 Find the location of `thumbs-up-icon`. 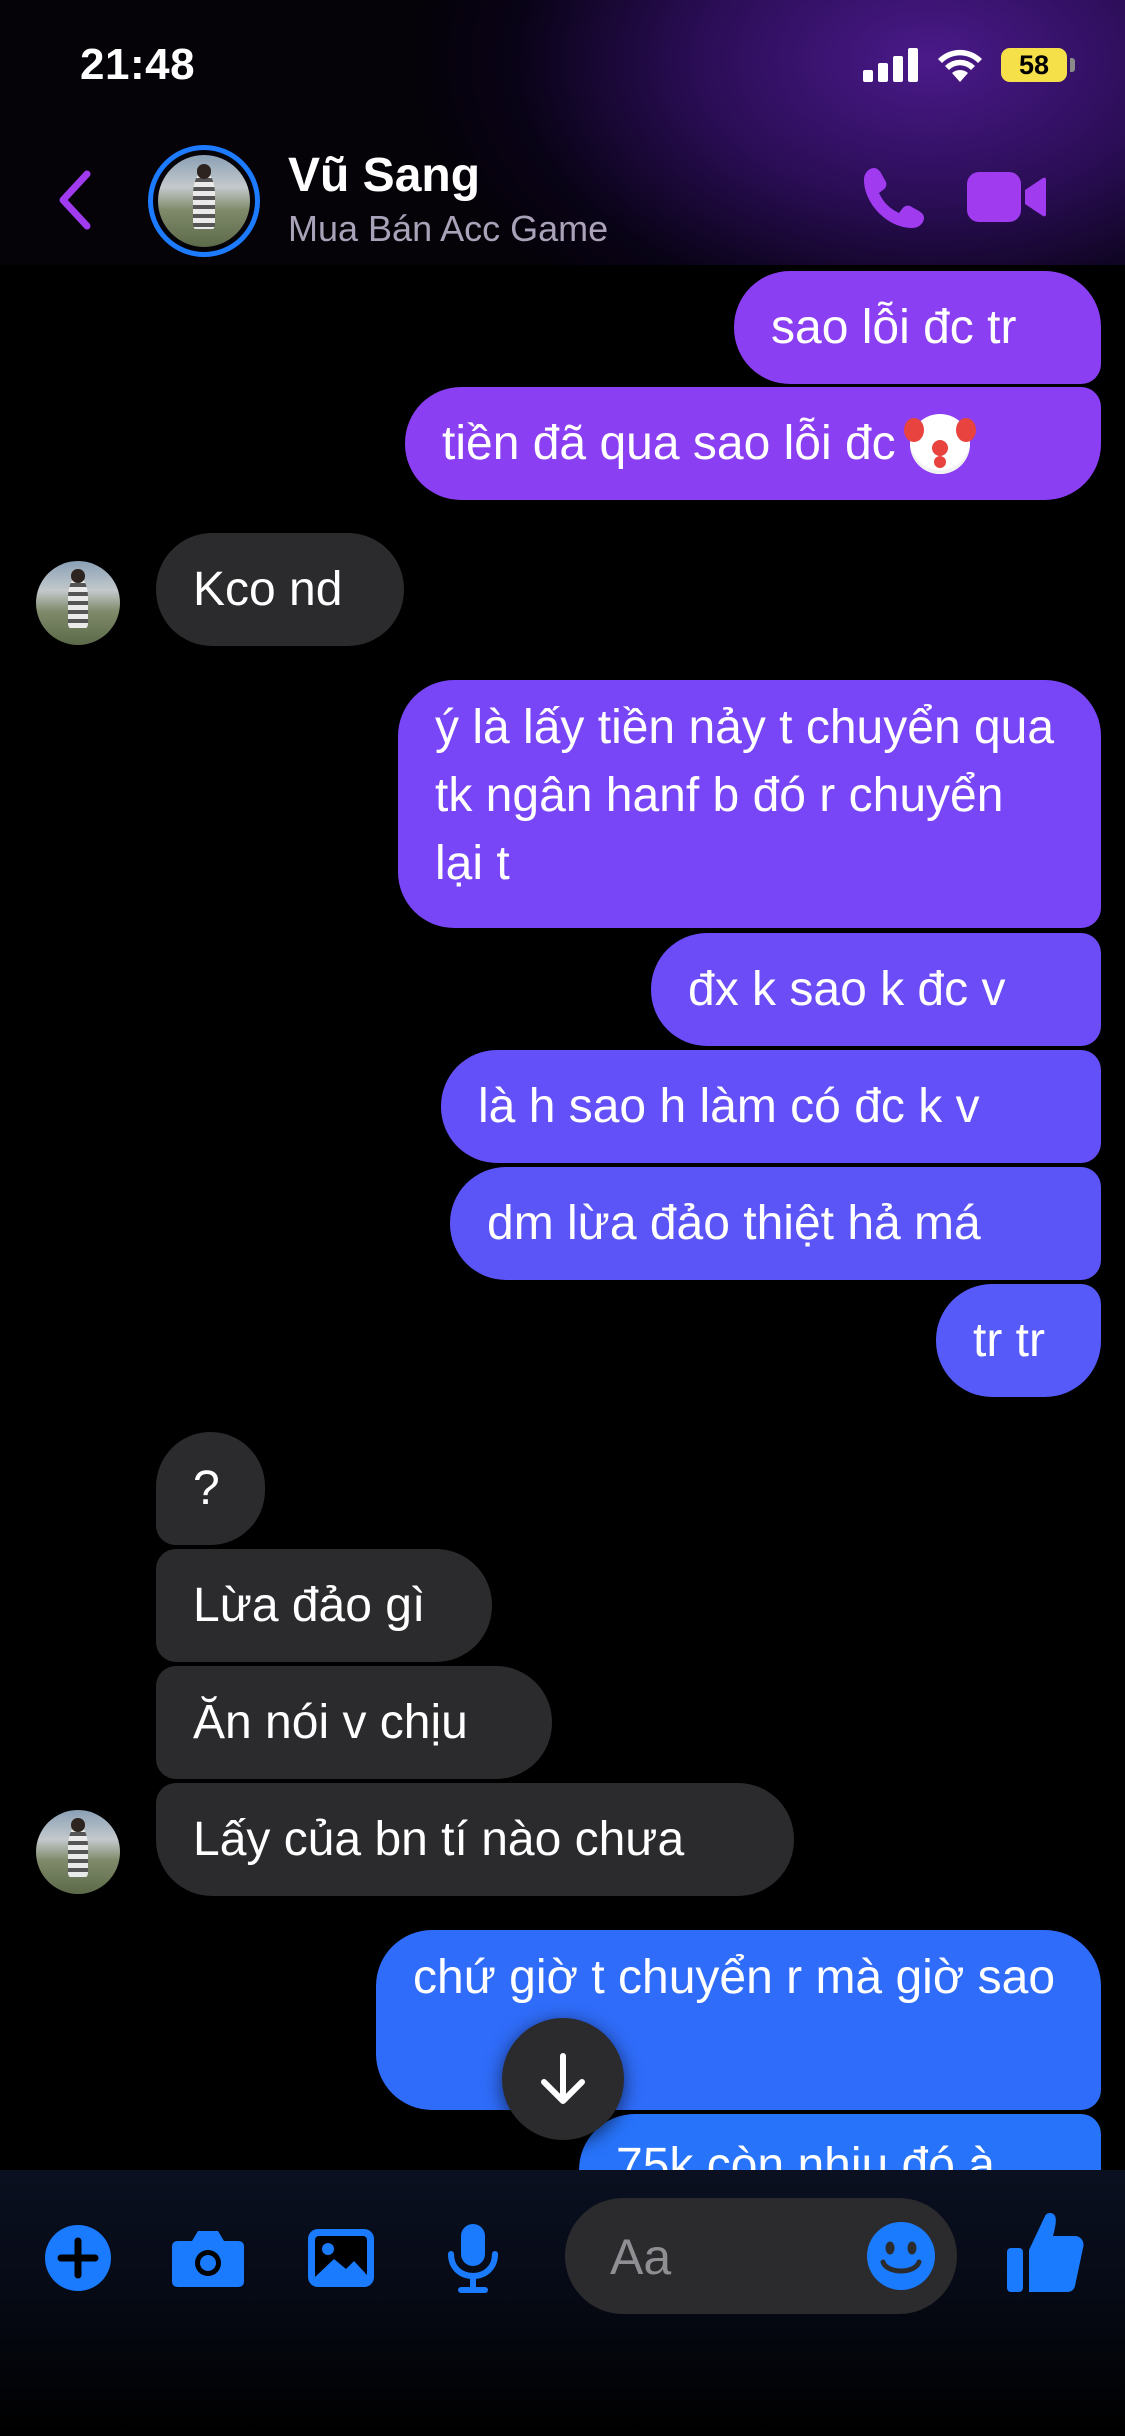

thumbs-up-icon is located at coordinates (1045, 2252).